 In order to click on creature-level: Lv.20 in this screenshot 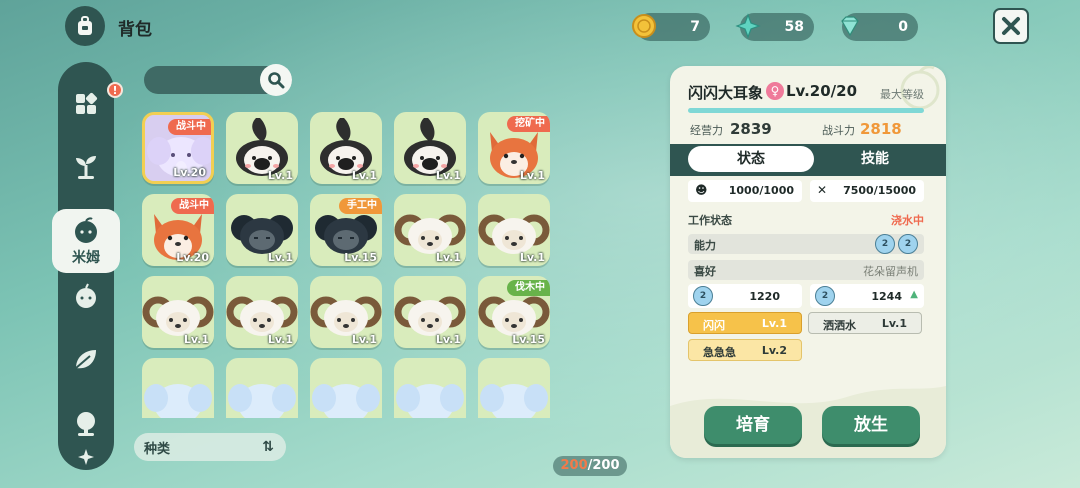, I will do `click(189, 172)`.